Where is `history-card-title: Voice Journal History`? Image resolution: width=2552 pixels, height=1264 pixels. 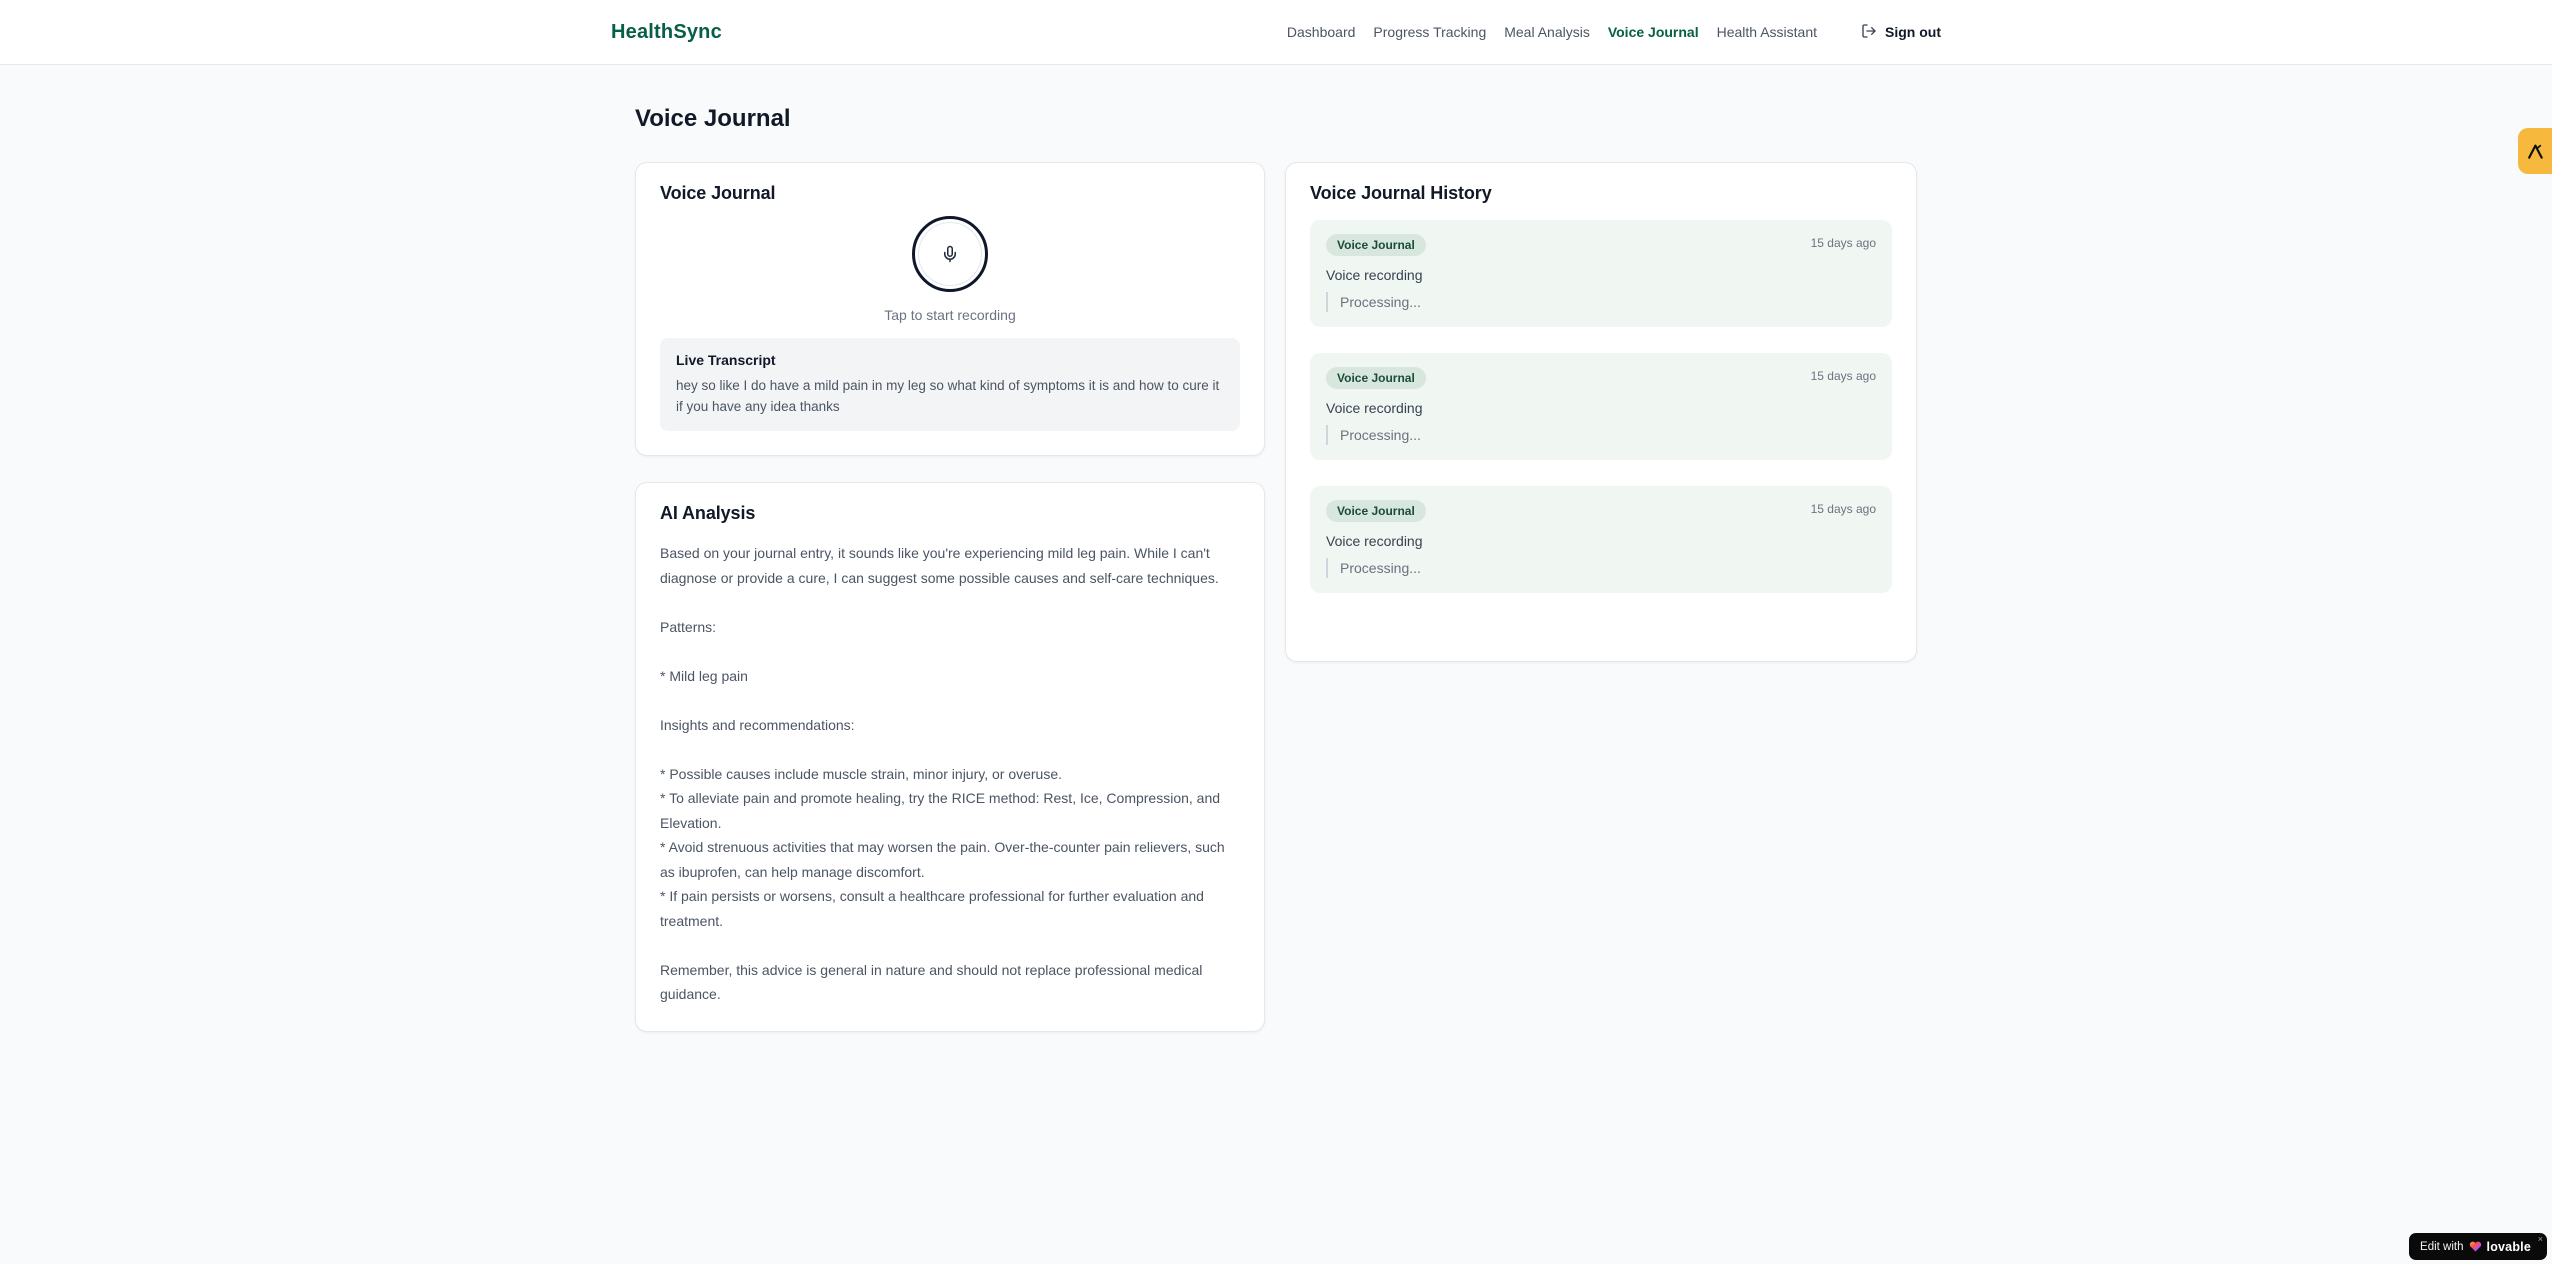 history-card-title: Voice Journal History is located at coordinates (1401, 193).